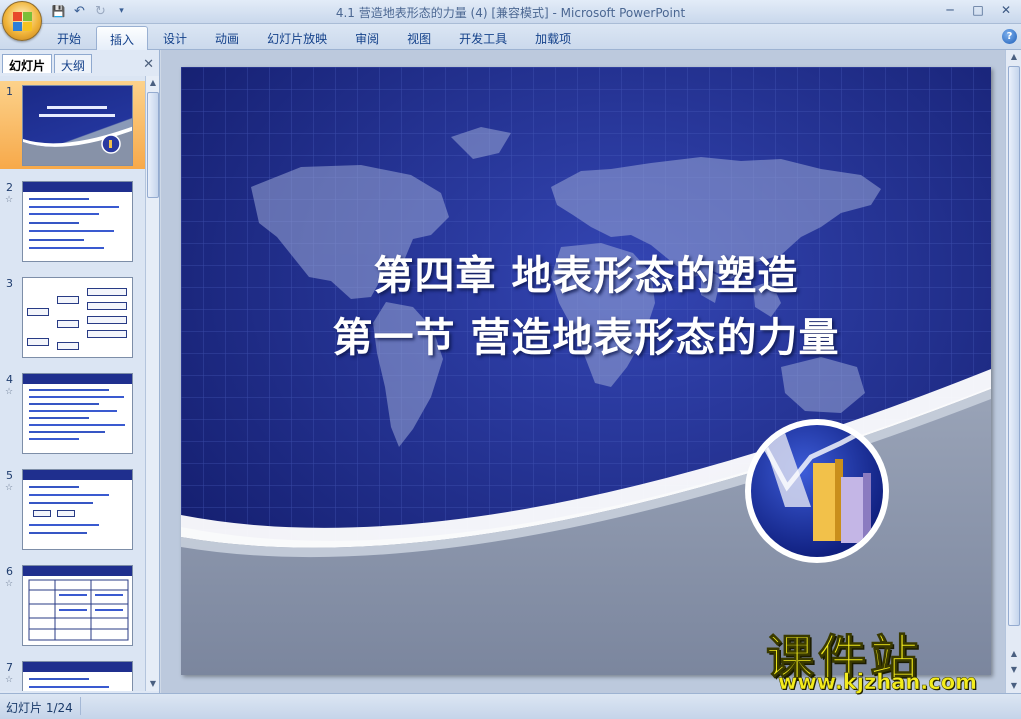 The width and height of the screenshot is (1021, 719). I want to click on tab-design: 设计, so click(175, 38).